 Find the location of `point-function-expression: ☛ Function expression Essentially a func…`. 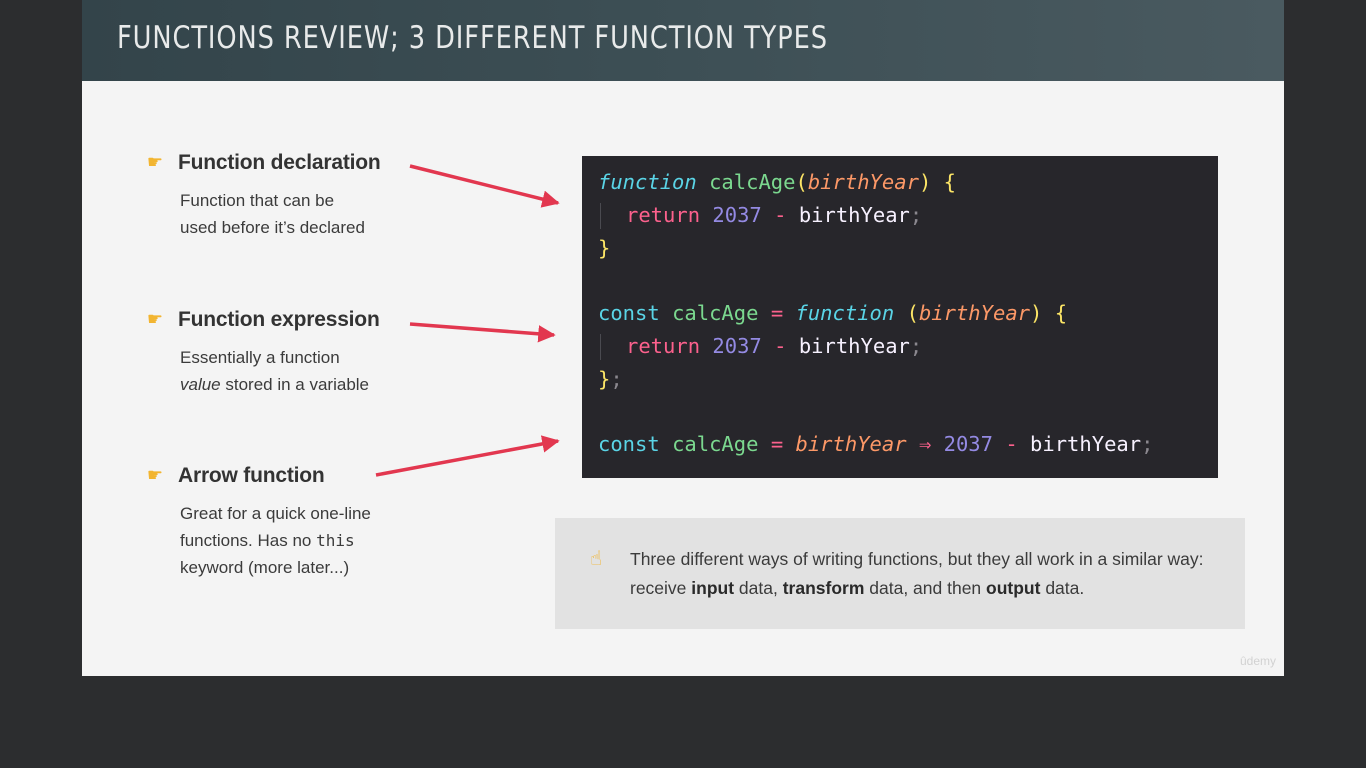

point-function-expression: ☛ Function expression Essentially a func… is located at coordinates (294, 352).